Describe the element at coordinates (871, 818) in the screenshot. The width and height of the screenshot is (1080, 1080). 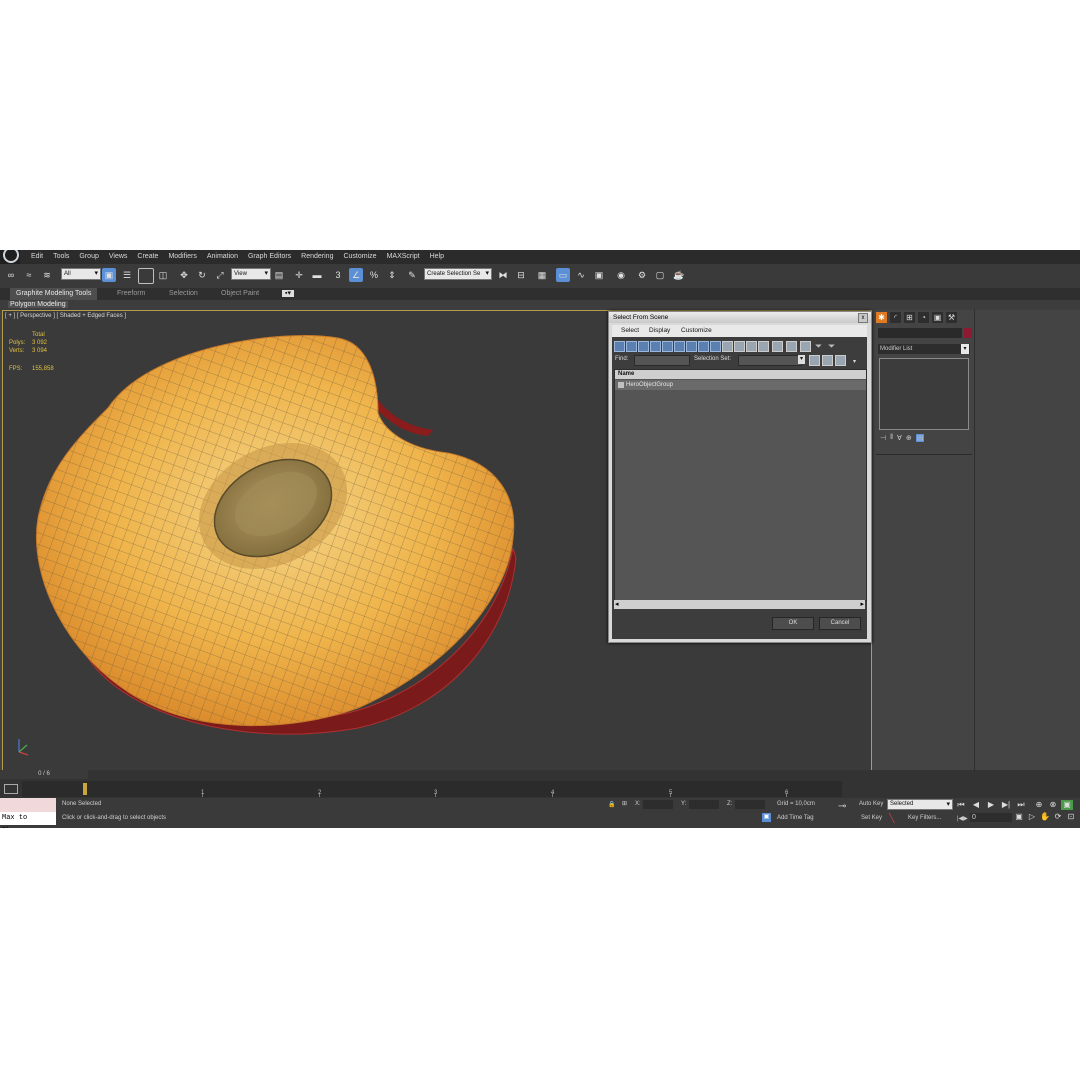
I see `set-key-button: Set Key` at that location.